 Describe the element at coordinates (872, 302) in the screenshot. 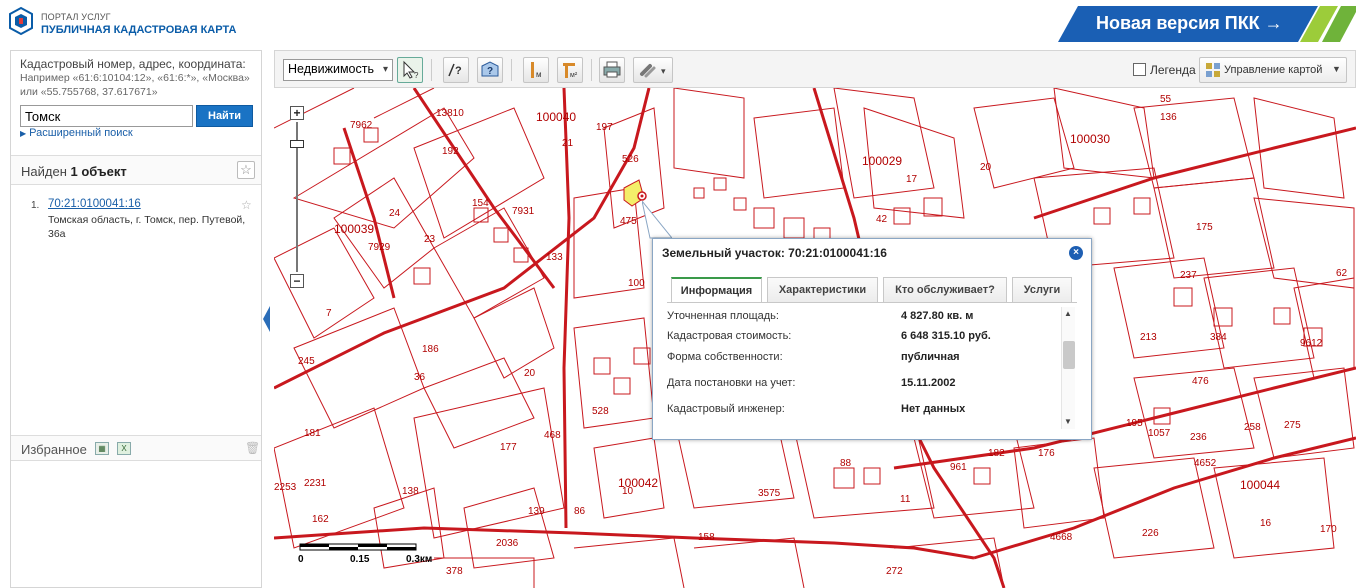

I see `tab-divider` at that location.